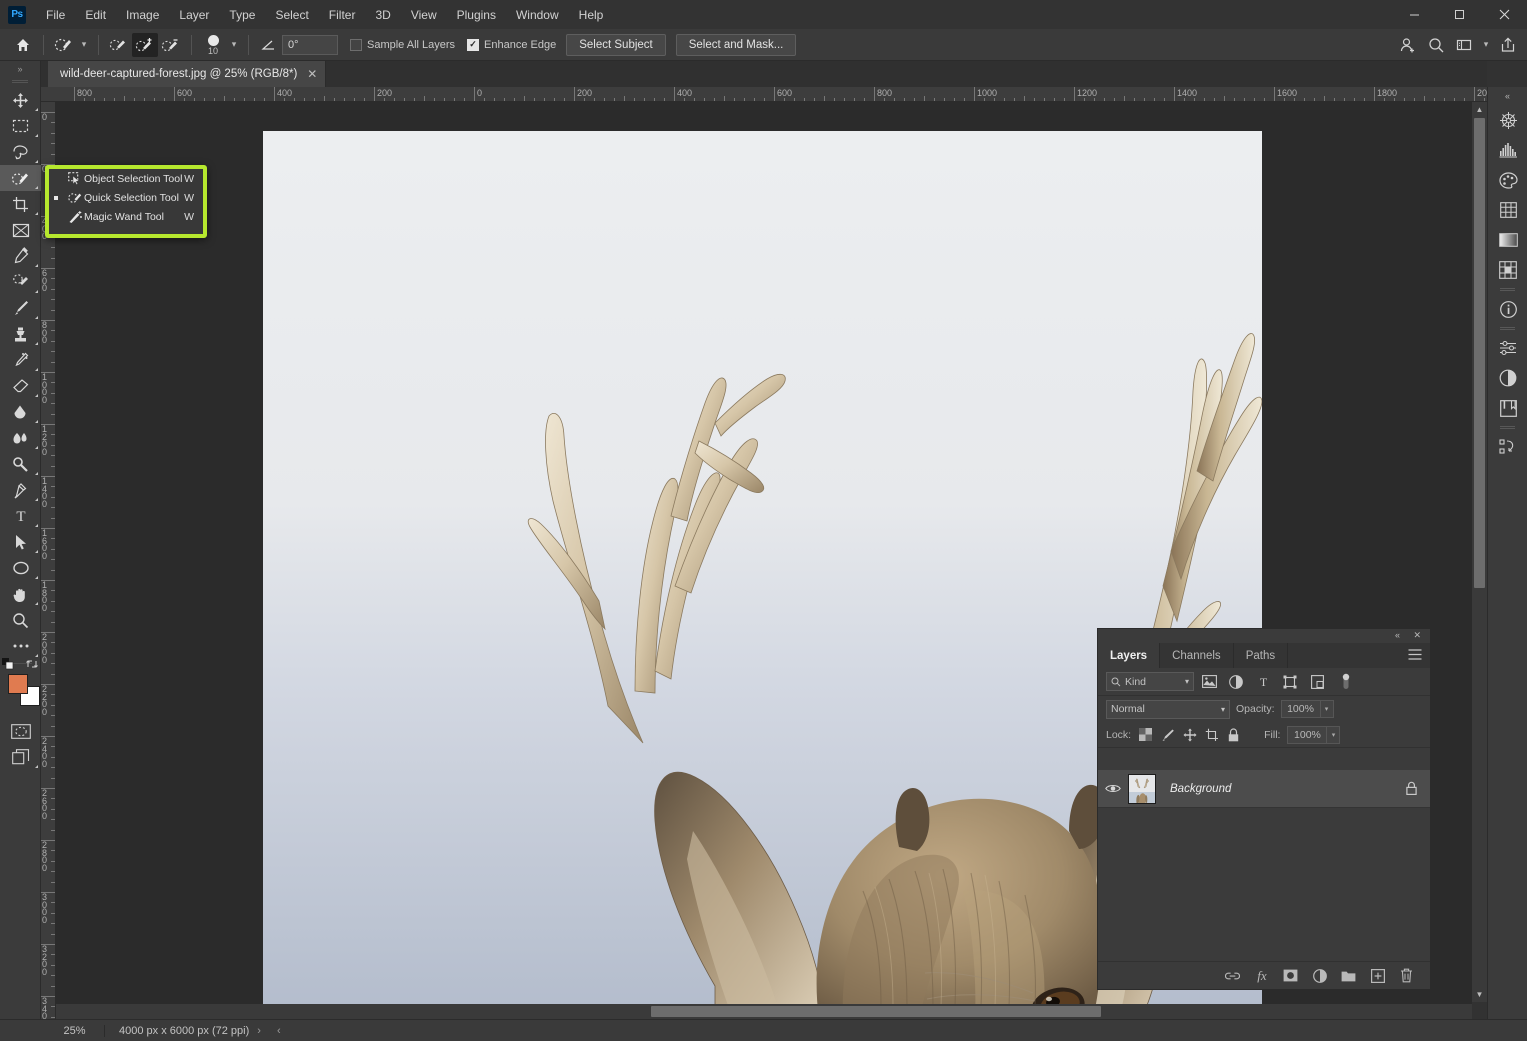  I want to click on gradient-tool, so click(20, 412).